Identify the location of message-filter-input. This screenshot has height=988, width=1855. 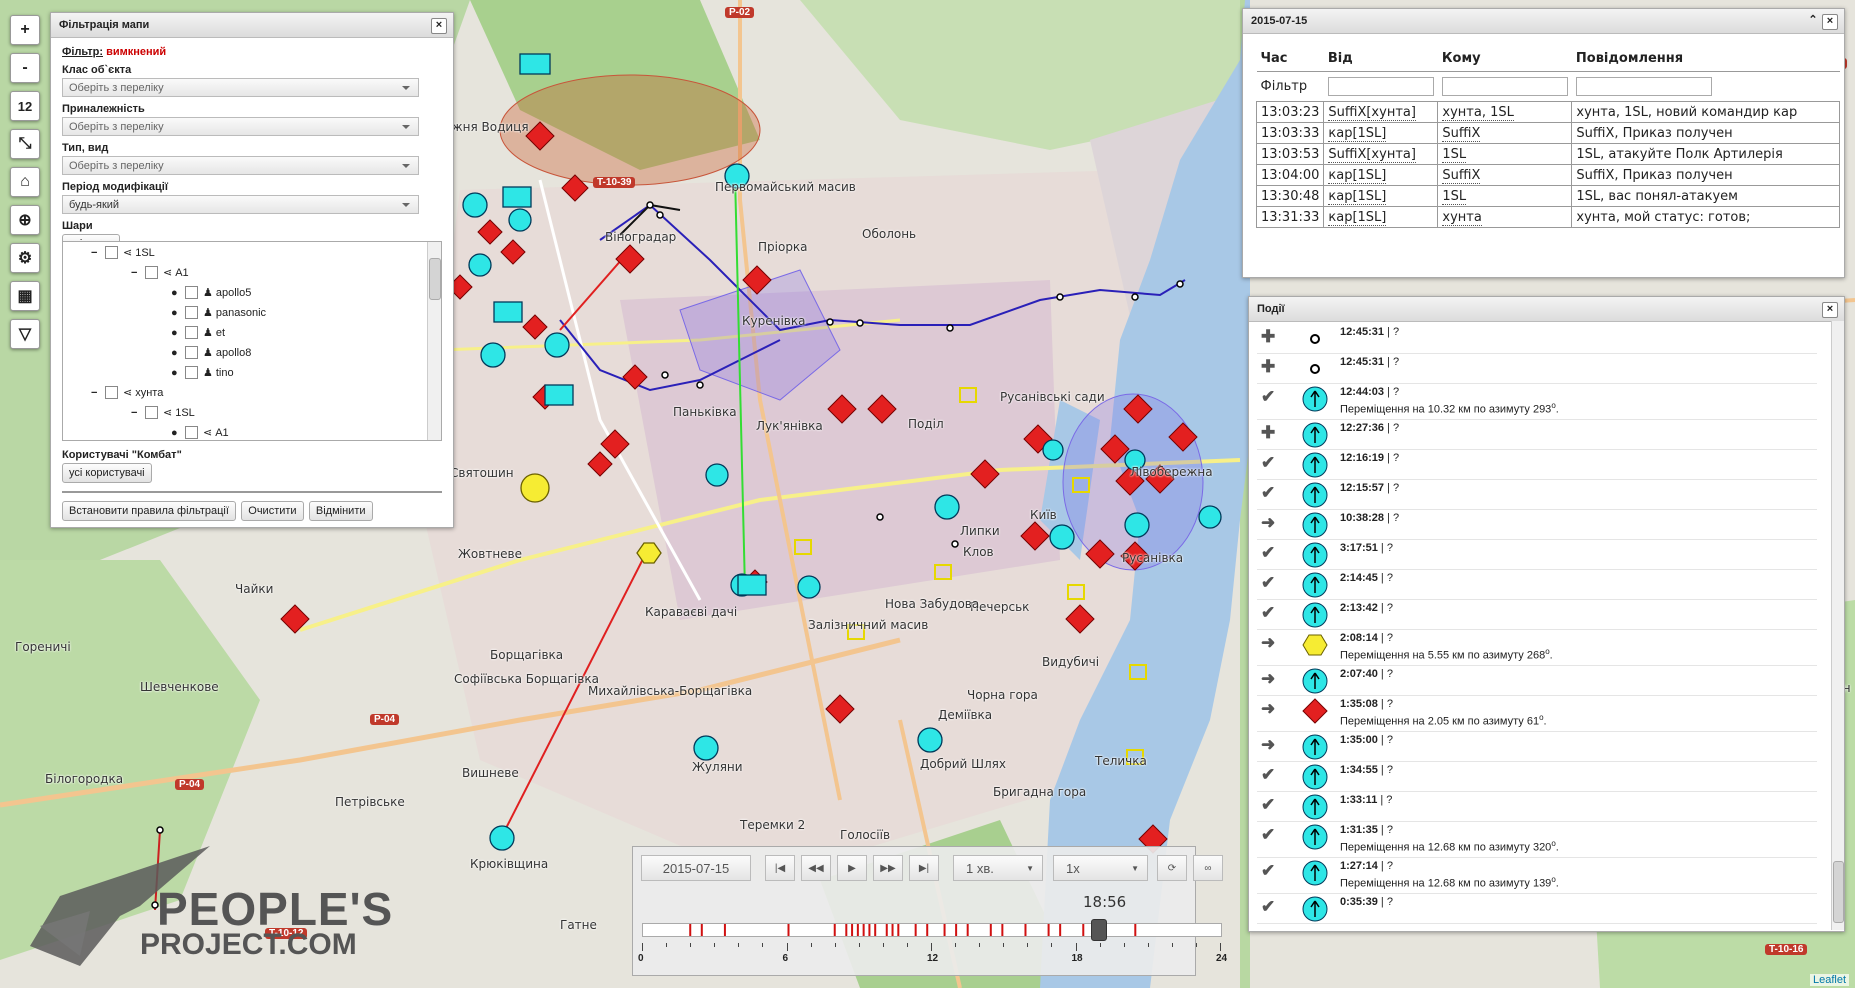
(1643, 86).